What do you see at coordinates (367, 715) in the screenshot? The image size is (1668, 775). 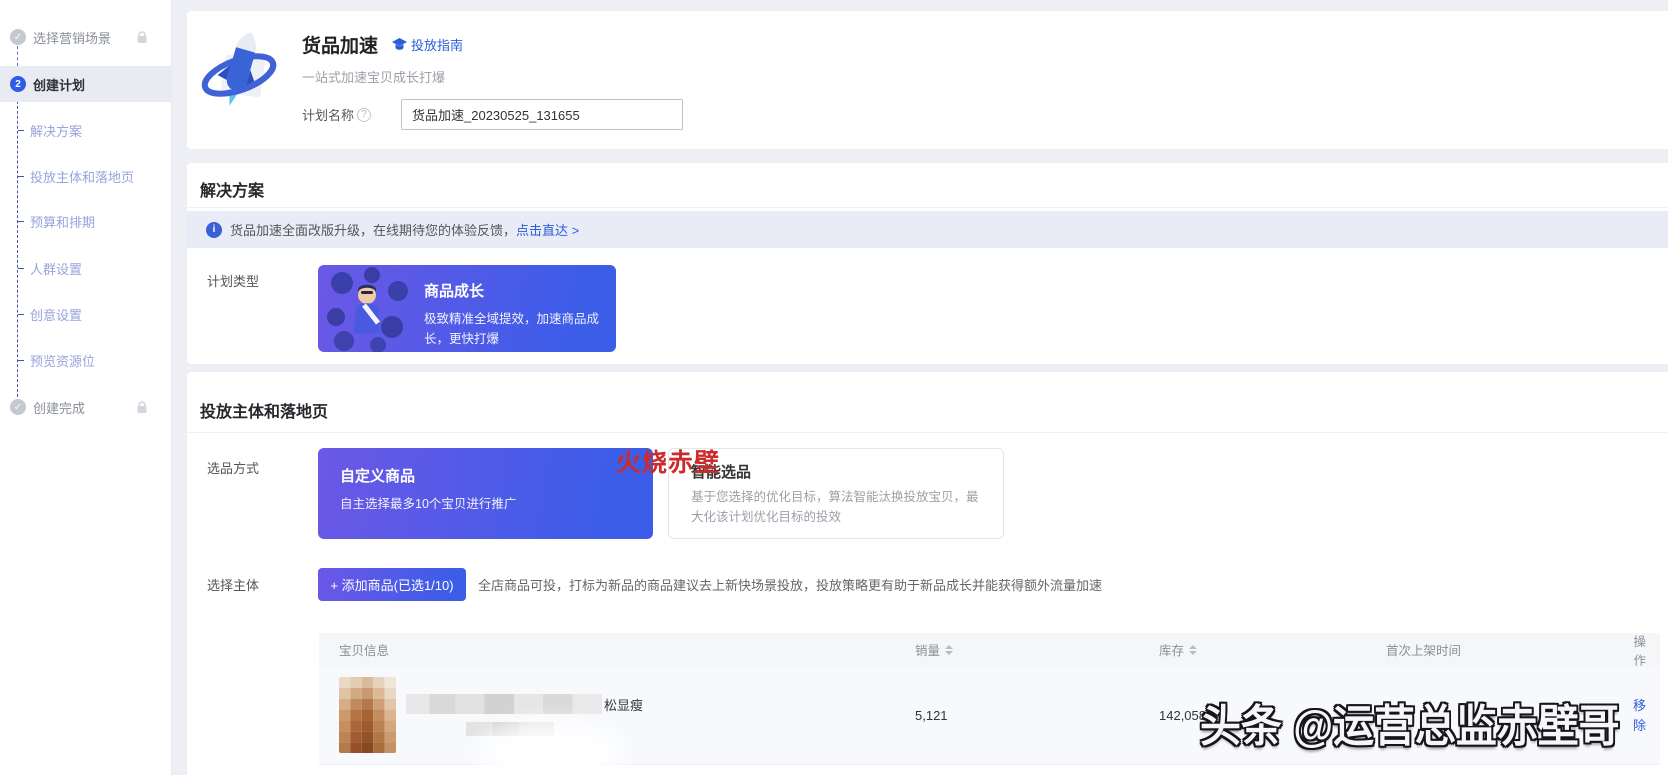 I see `product-thumbnail` at bounding box center [367, 715].